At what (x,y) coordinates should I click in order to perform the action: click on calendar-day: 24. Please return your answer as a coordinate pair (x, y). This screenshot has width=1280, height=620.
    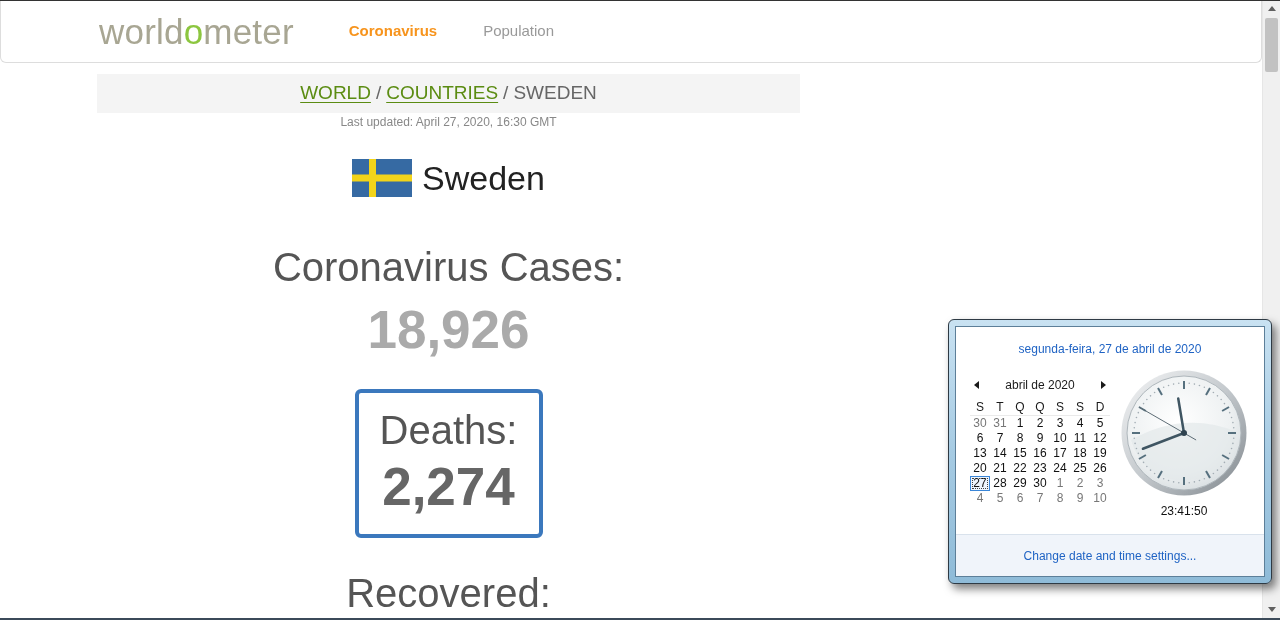
    Looking at the image, I should click on (1060, 468).